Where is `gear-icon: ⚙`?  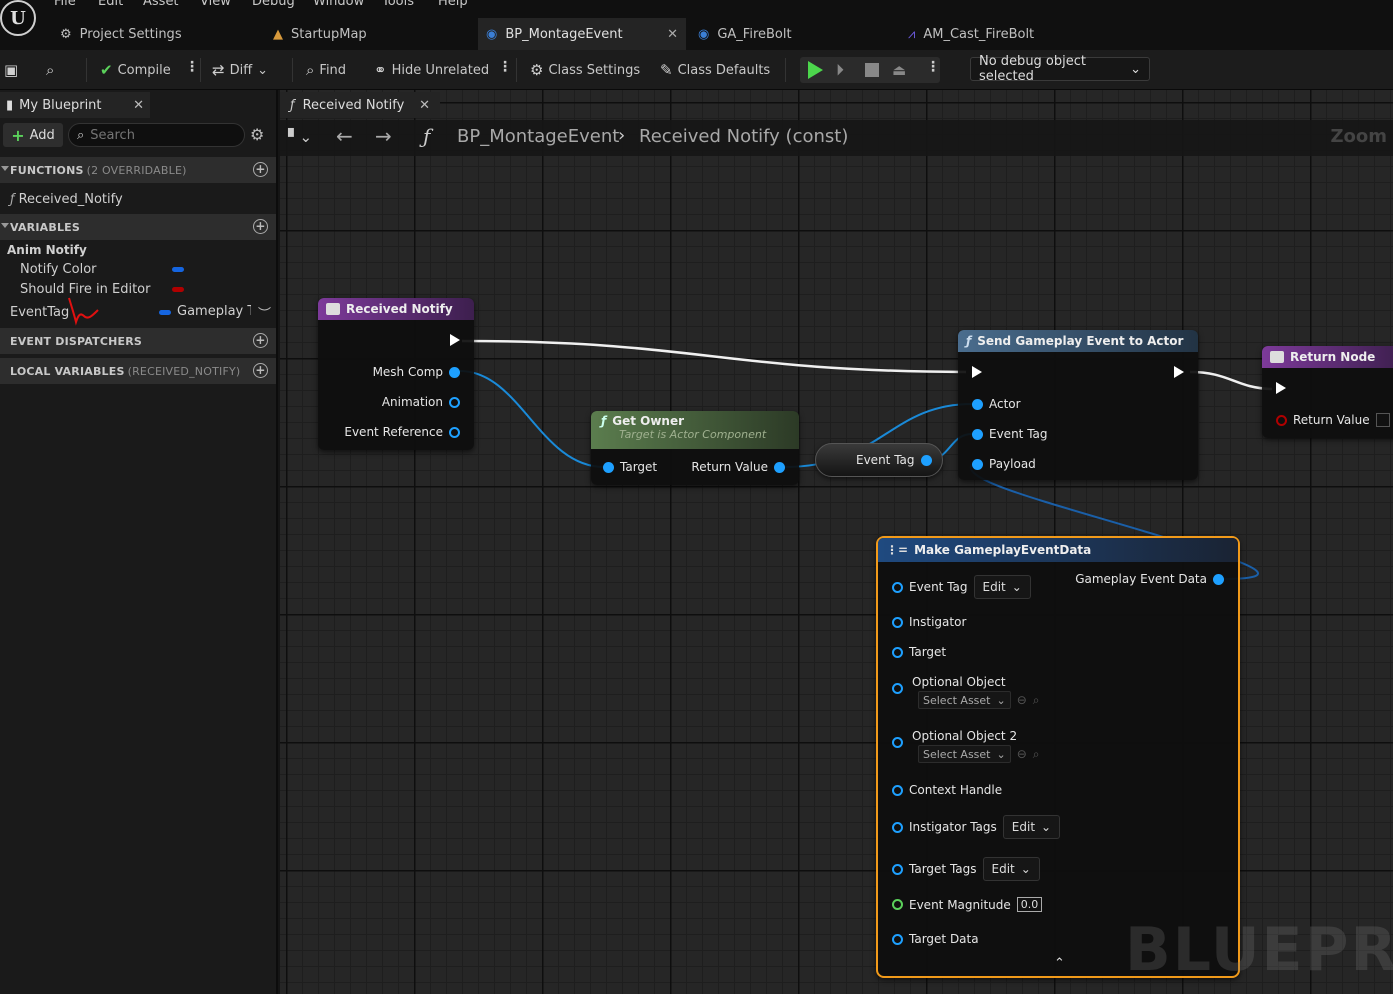 gear-icon: ⚙ is located at coordinates (257, 134).